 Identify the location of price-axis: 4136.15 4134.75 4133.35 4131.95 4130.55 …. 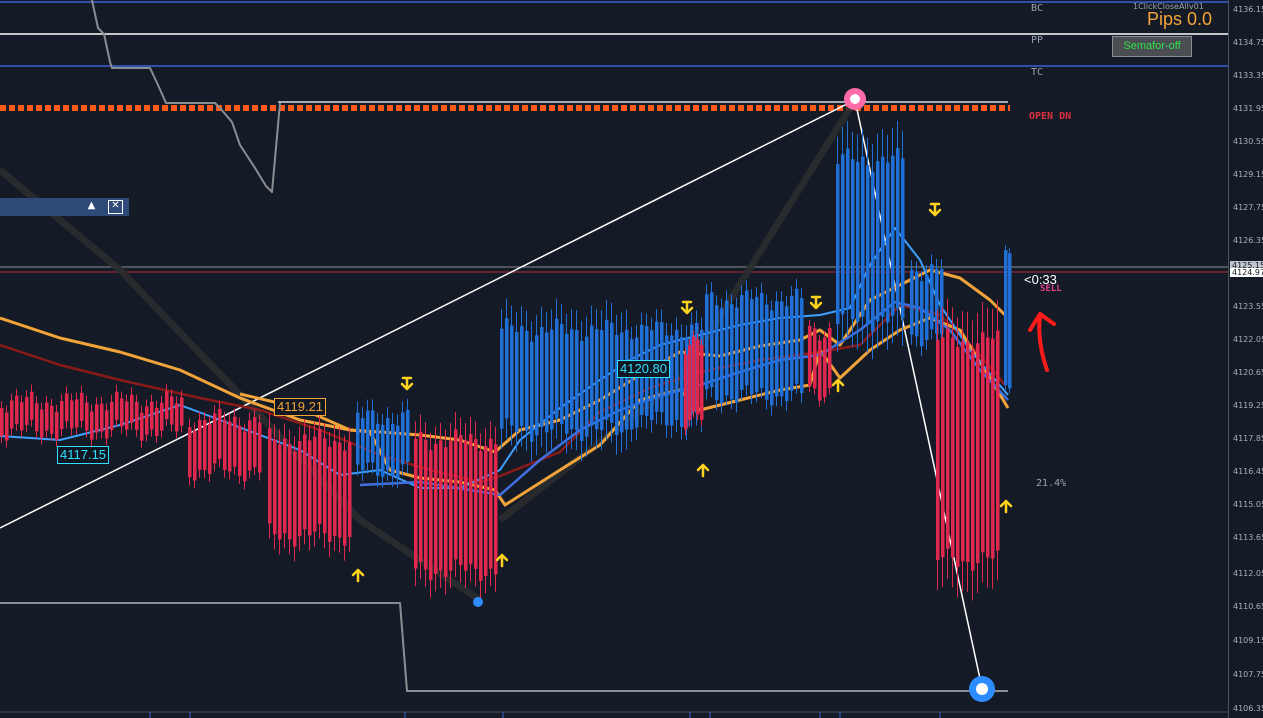
(1245, 359).